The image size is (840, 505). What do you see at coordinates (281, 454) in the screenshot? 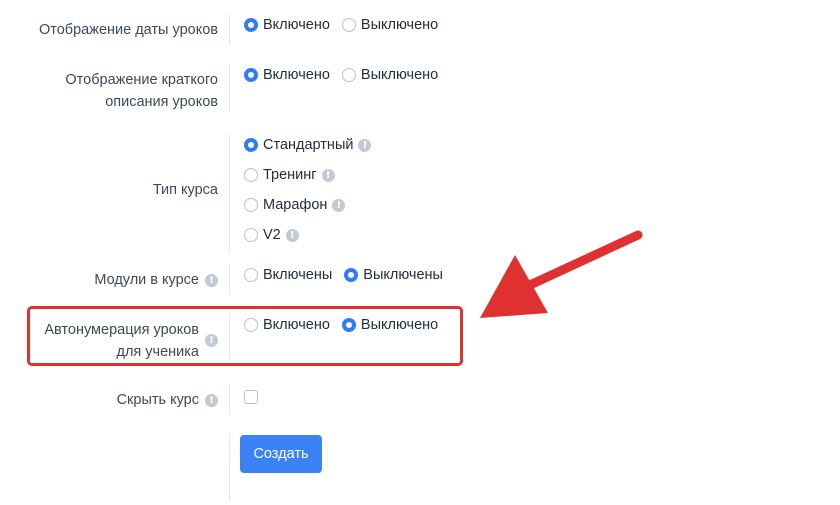
I see `create-button: Создать` at bounding box center [281, 454].